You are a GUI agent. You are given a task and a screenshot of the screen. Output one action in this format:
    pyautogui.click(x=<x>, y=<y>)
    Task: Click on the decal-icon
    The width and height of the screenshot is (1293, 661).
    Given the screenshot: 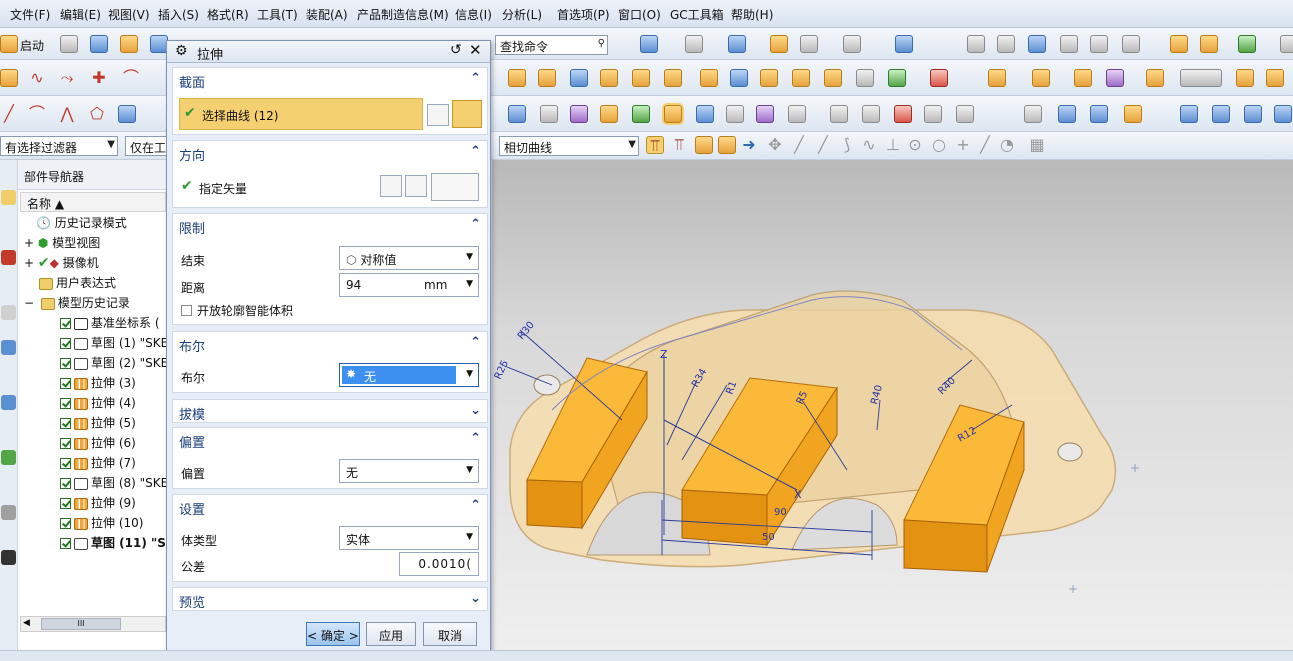 What is the action you would take?
    pyautogui.click(x=797, y=114)
    